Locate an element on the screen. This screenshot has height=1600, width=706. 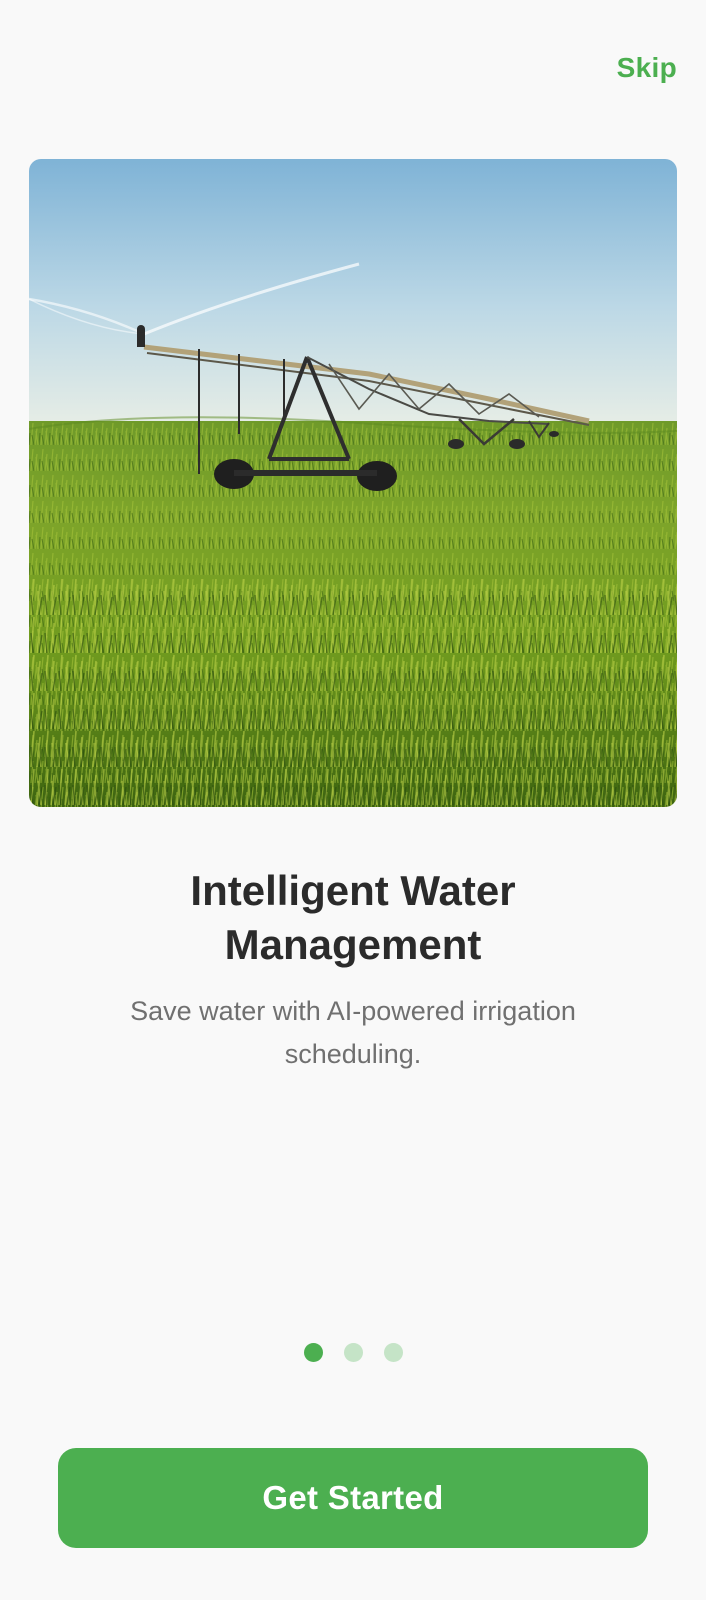
subtitle-line-2: scheduling. is located at coordinates (353, 1054).